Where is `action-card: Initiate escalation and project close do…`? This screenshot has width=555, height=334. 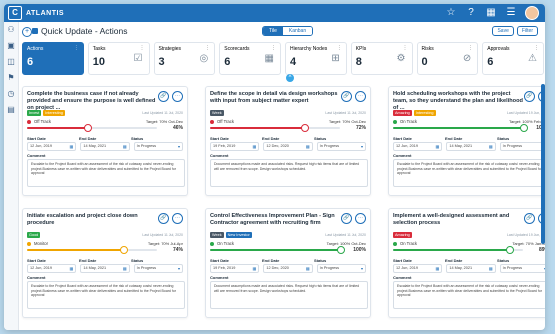
action-card: Initiate escalation and project close do… is located at coordinates (105, 263).